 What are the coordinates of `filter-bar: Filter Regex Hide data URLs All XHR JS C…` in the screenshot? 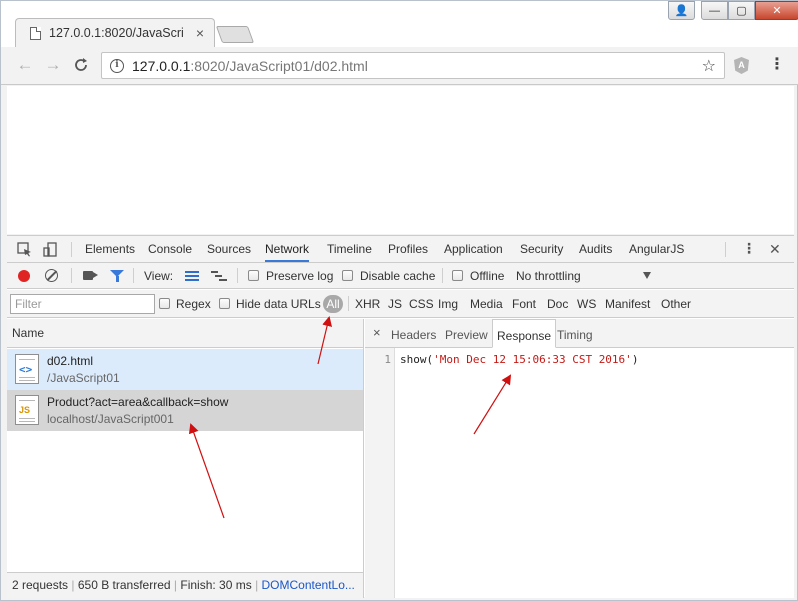 It's located at (400, 304).